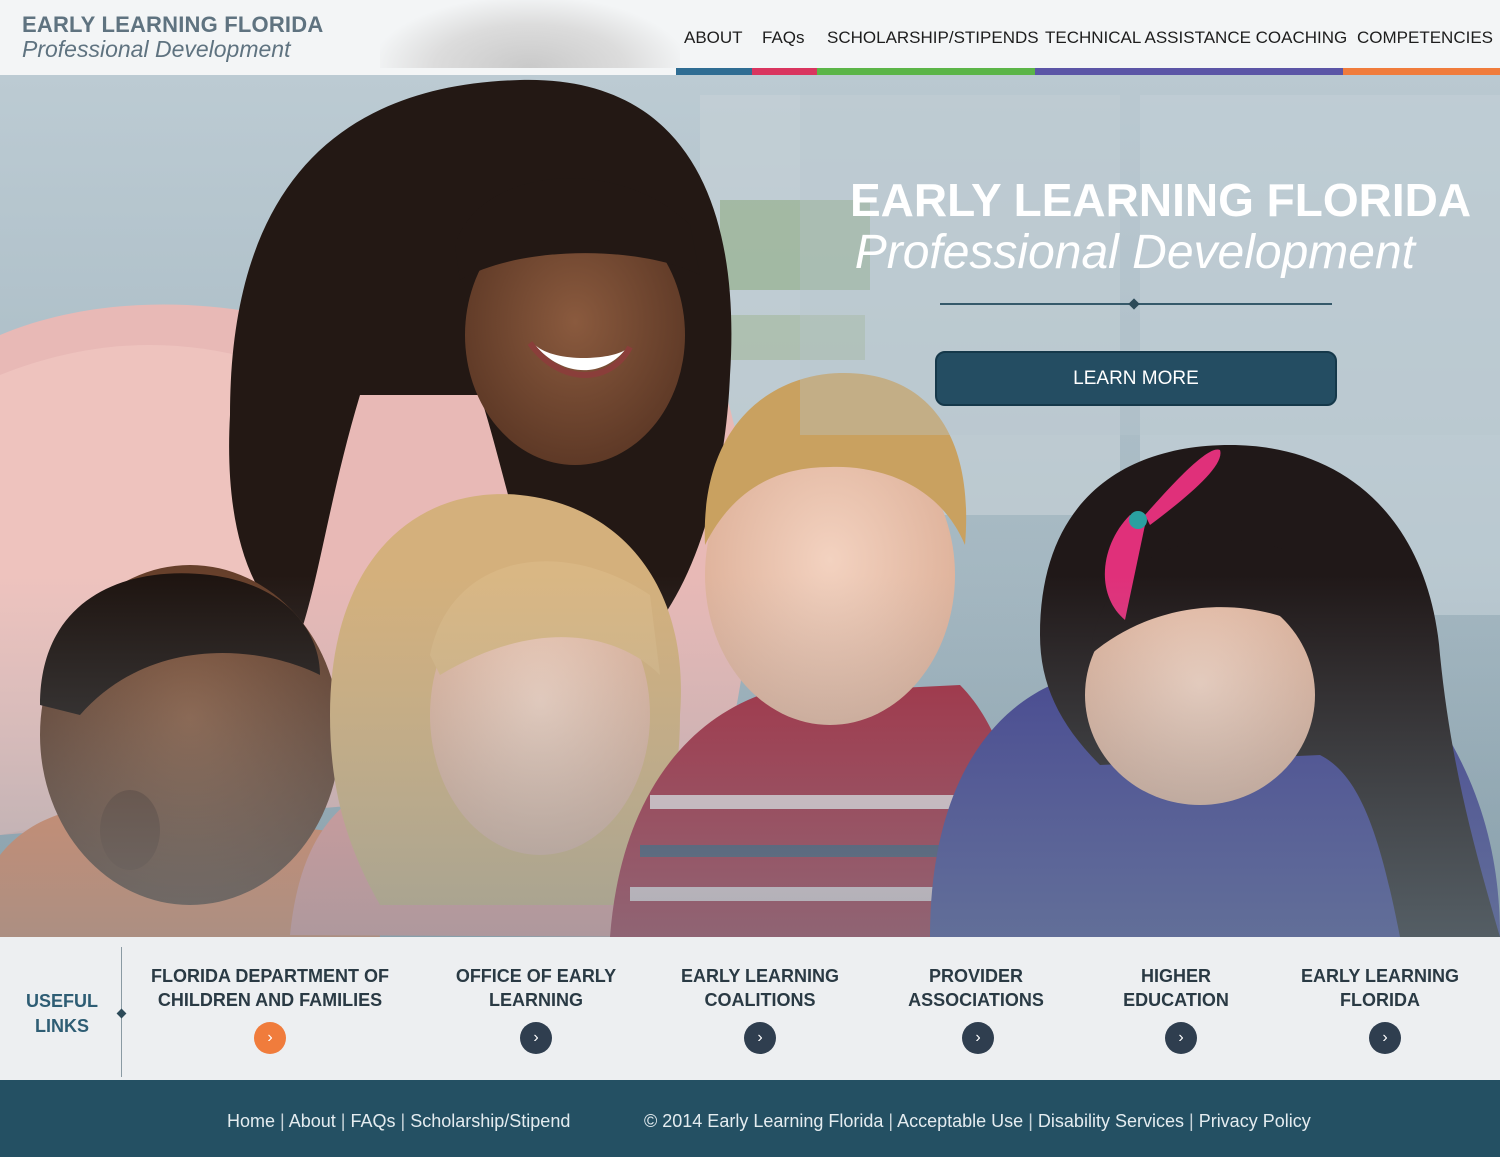  What do you see at coordinates (62, 1014) in the screenshot?
I see `useful-links-label: USEFUL LINKS` at bounding box center [62, 1014].